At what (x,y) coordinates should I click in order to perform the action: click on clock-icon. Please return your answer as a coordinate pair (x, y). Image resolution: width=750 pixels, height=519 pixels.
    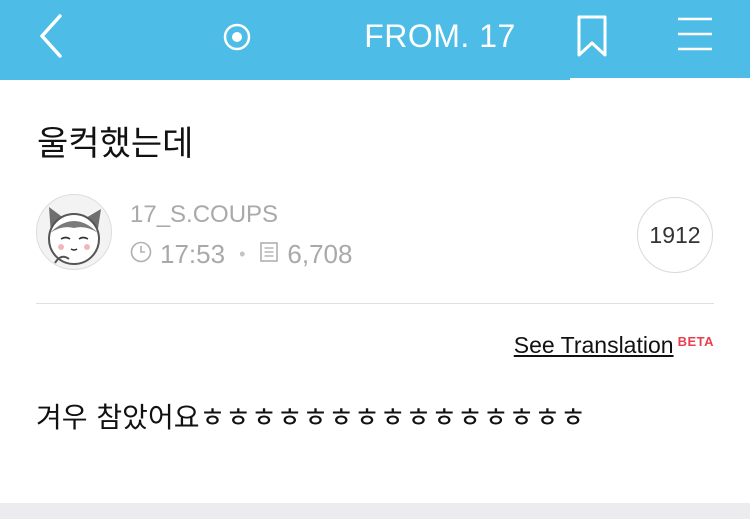
    Looking at the image, I should click on (141, 254).